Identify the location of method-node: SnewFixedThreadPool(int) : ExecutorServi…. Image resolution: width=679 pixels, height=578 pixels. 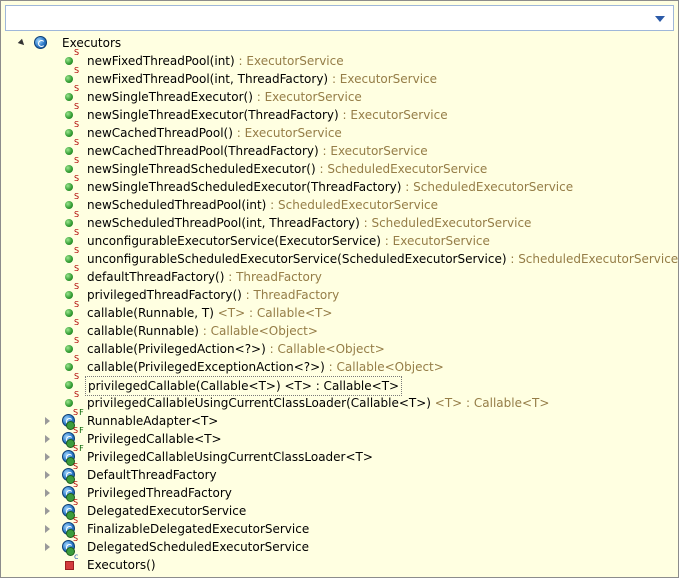
(340, 59).